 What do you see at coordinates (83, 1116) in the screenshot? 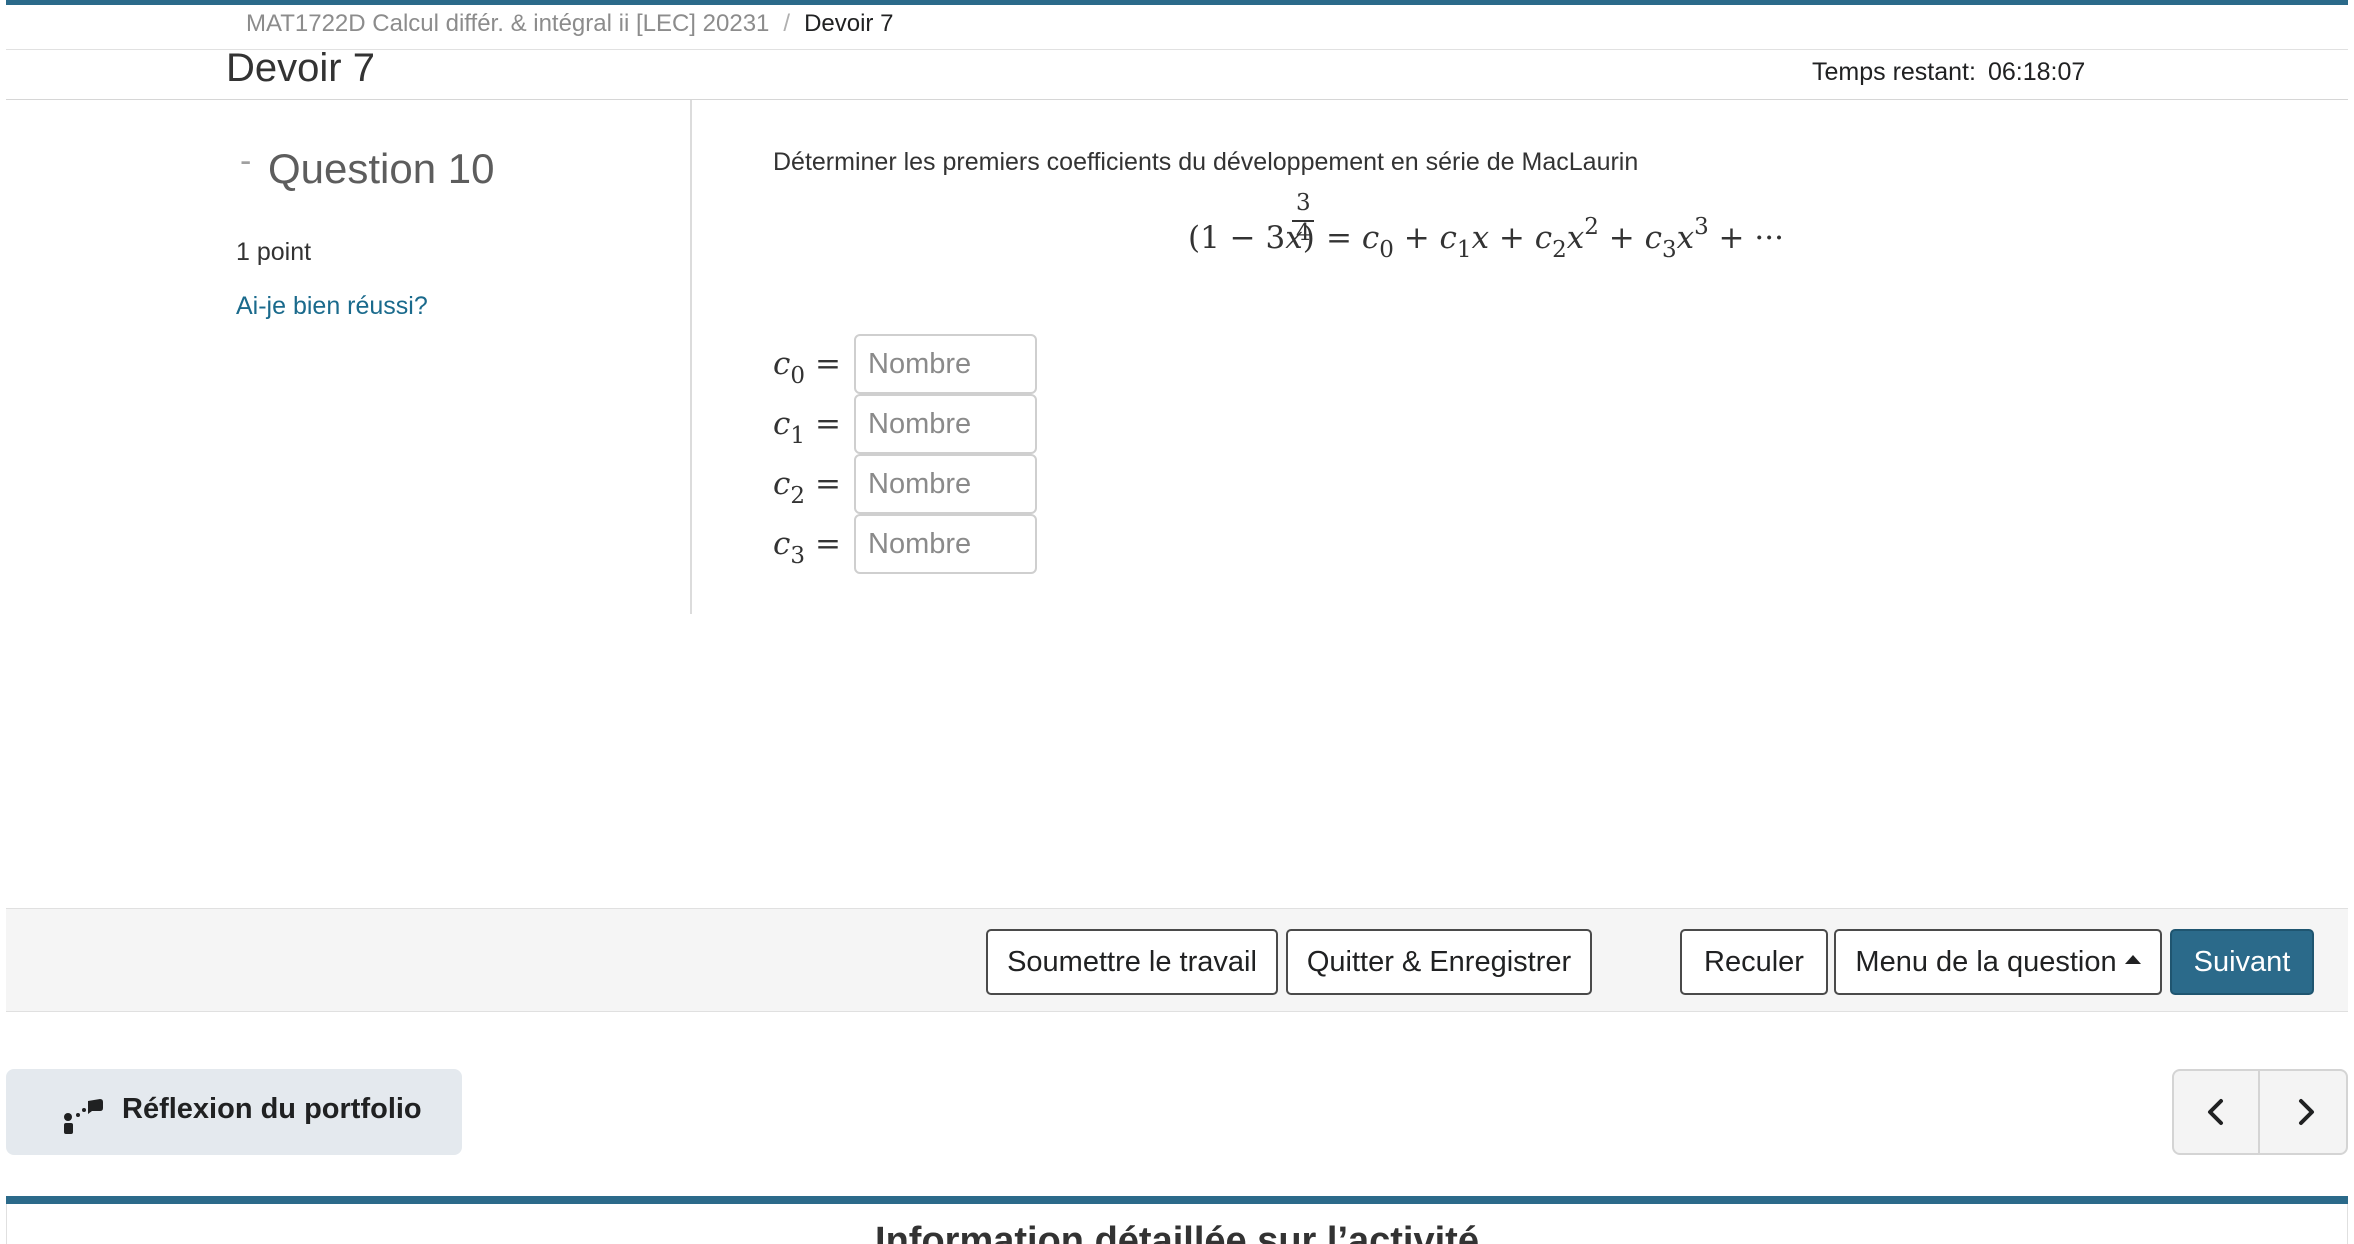
I see `portfolio-reflection-icon` at bounding box center [83, 1116].